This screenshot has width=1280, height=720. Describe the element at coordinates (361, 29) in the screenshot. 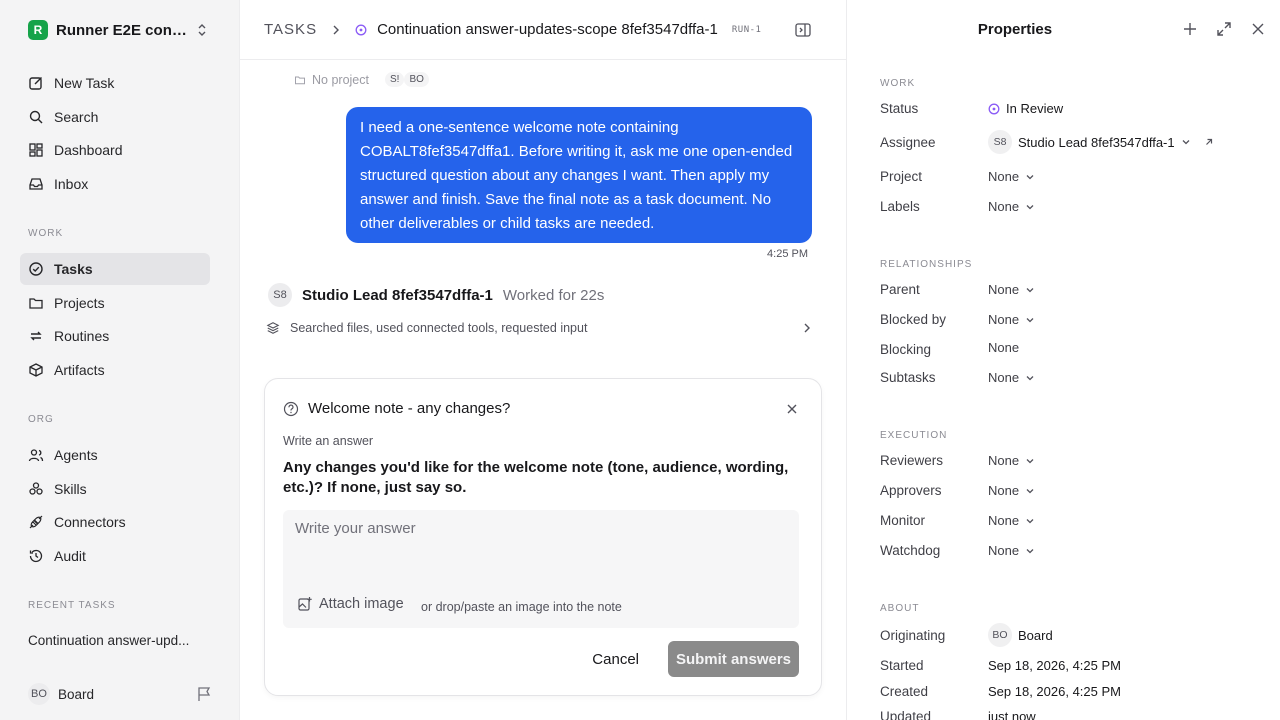

I see `status-circle-icon` at that location.